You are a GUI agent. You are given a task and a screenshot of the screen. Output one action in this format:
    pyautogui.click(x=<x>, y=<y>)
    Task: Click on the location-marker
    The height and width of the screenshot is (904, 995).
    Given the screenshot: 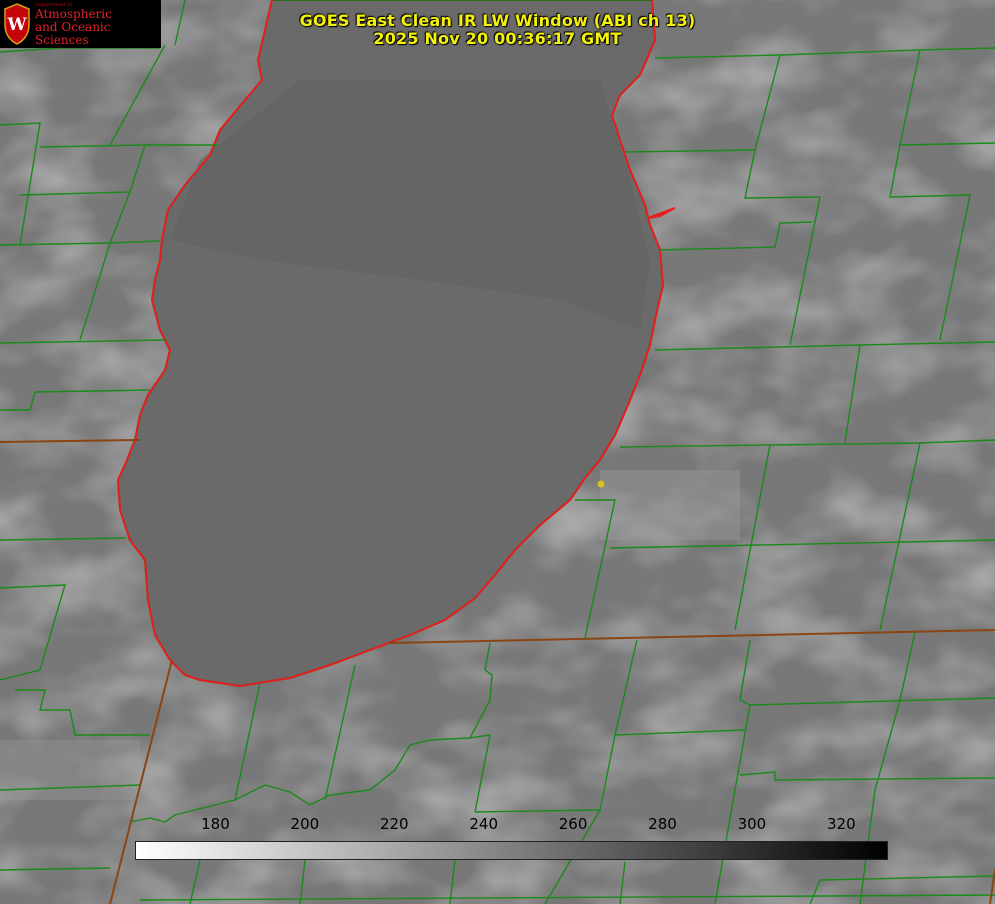 What is the action you would take?
    pyautogui.click(x=601, y=484)
    